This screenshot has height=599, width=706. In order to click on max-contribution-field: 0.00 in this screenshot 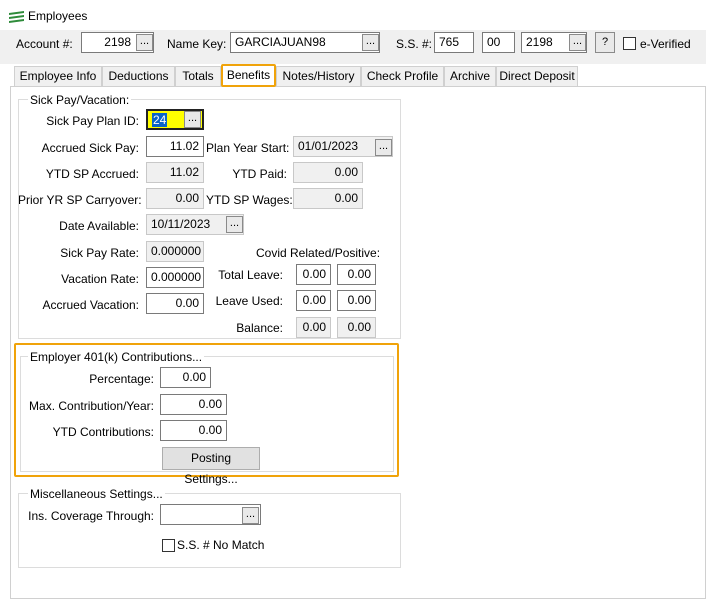, I will do `click(193, 404)`.